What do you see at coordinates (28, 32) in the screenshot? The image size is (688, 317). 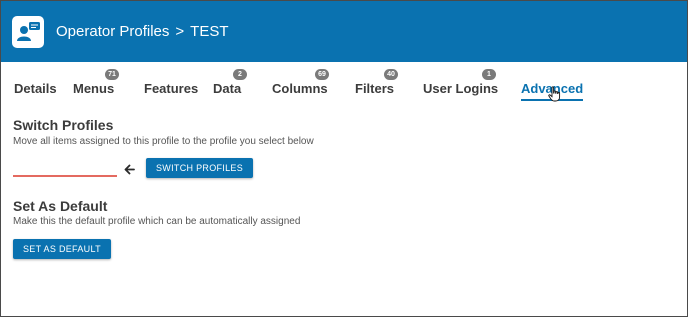 I see `operator-profile-icon` at bounding box center [28, 32].